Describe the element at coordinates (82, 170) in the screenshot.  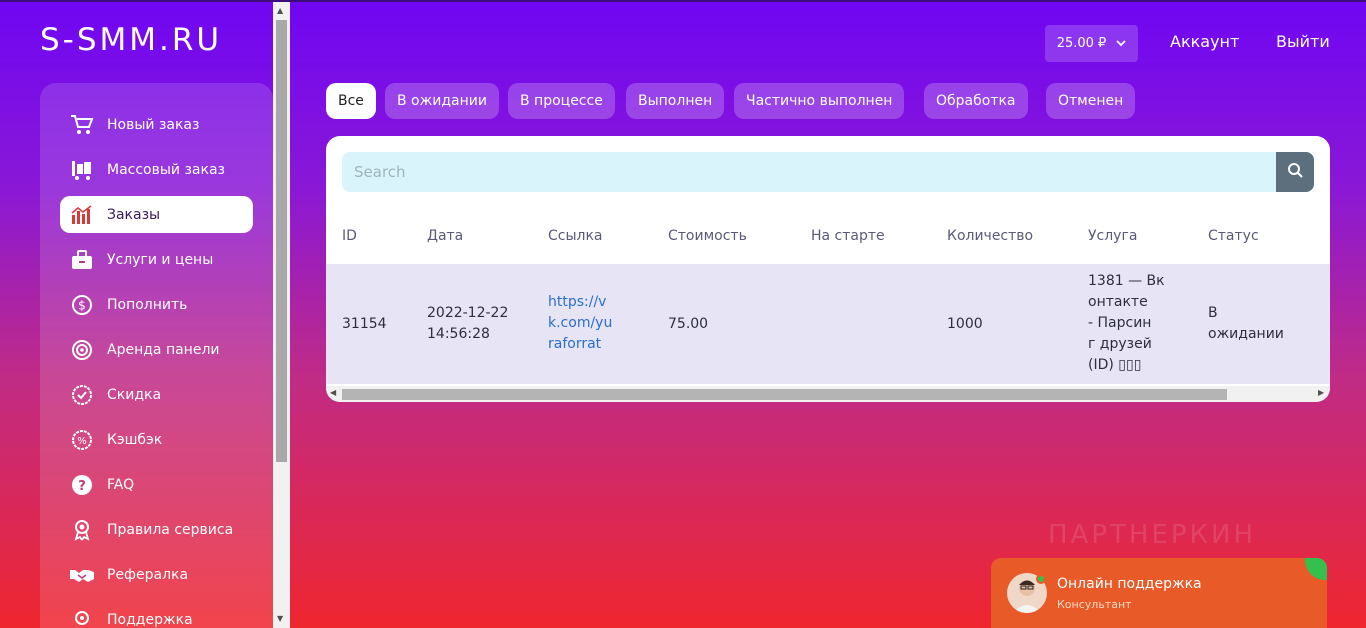
I see `bulk-cart-icon` at that location.